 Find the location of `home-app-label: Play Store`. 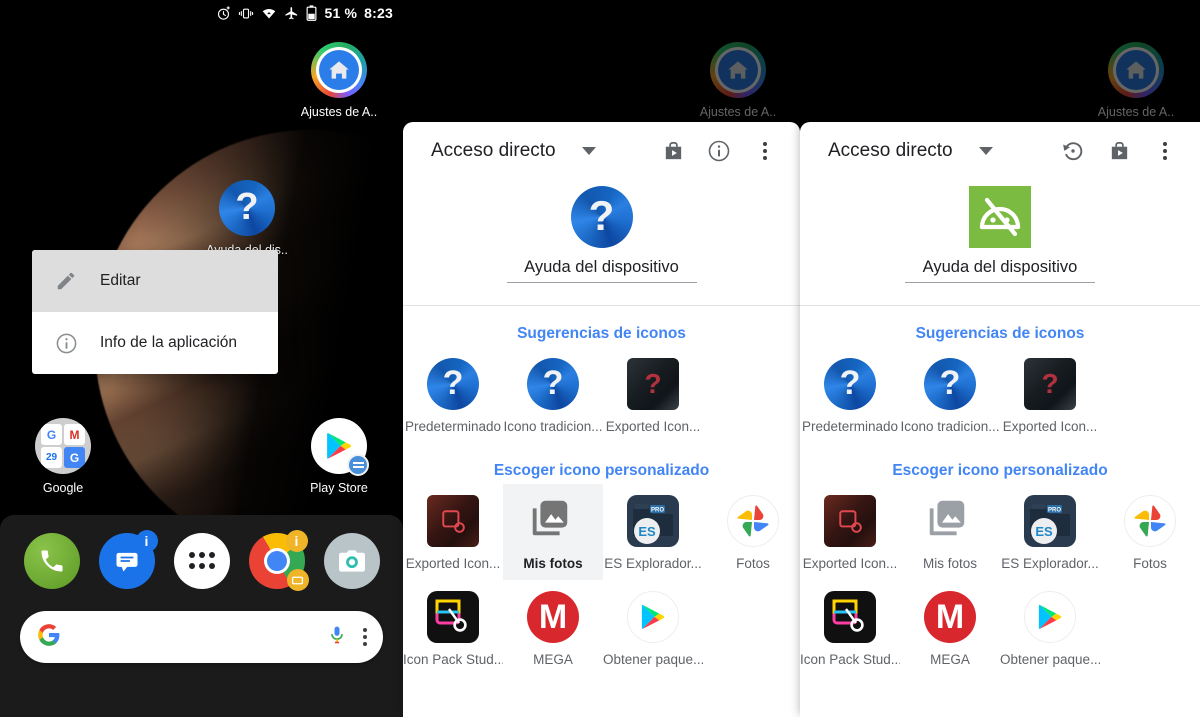

home-app-label: Play Store is located at coordinates (339, 488).